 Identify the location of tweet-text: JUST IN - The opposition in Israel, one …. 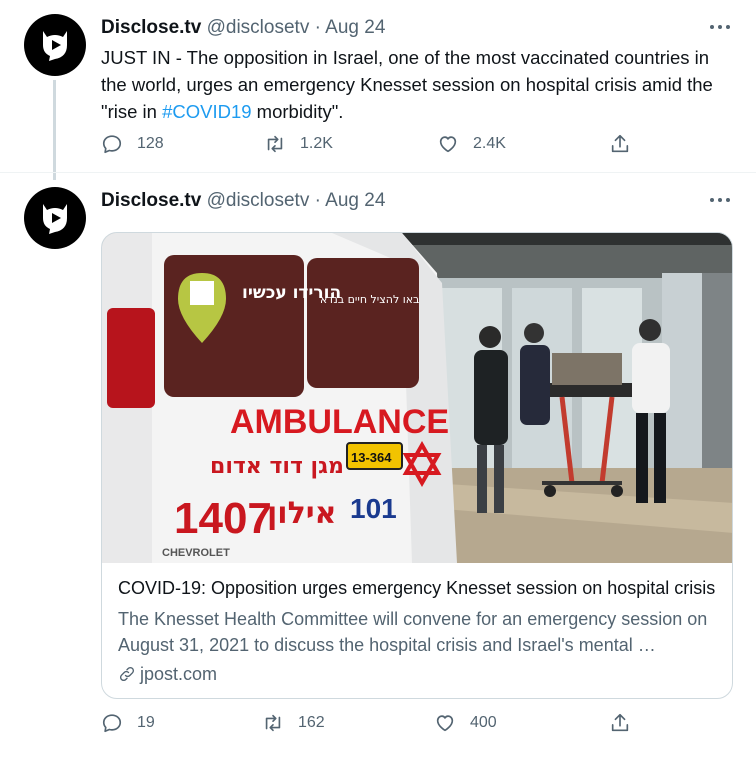
(416, 84).